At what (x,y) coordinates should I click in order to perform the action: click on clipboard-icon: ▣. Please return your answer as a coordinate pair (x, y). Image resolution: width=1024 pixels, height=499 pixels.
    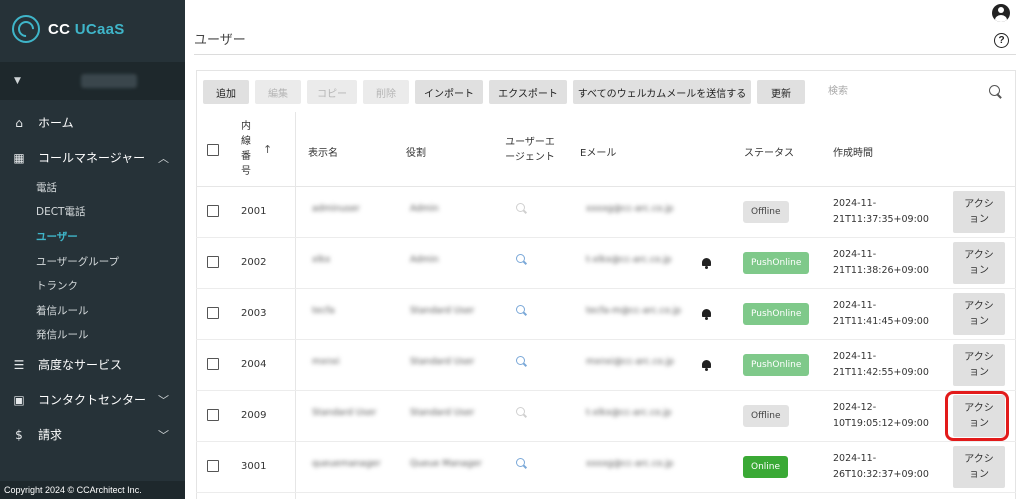
    Looking at the image, I should click on (19, 399).